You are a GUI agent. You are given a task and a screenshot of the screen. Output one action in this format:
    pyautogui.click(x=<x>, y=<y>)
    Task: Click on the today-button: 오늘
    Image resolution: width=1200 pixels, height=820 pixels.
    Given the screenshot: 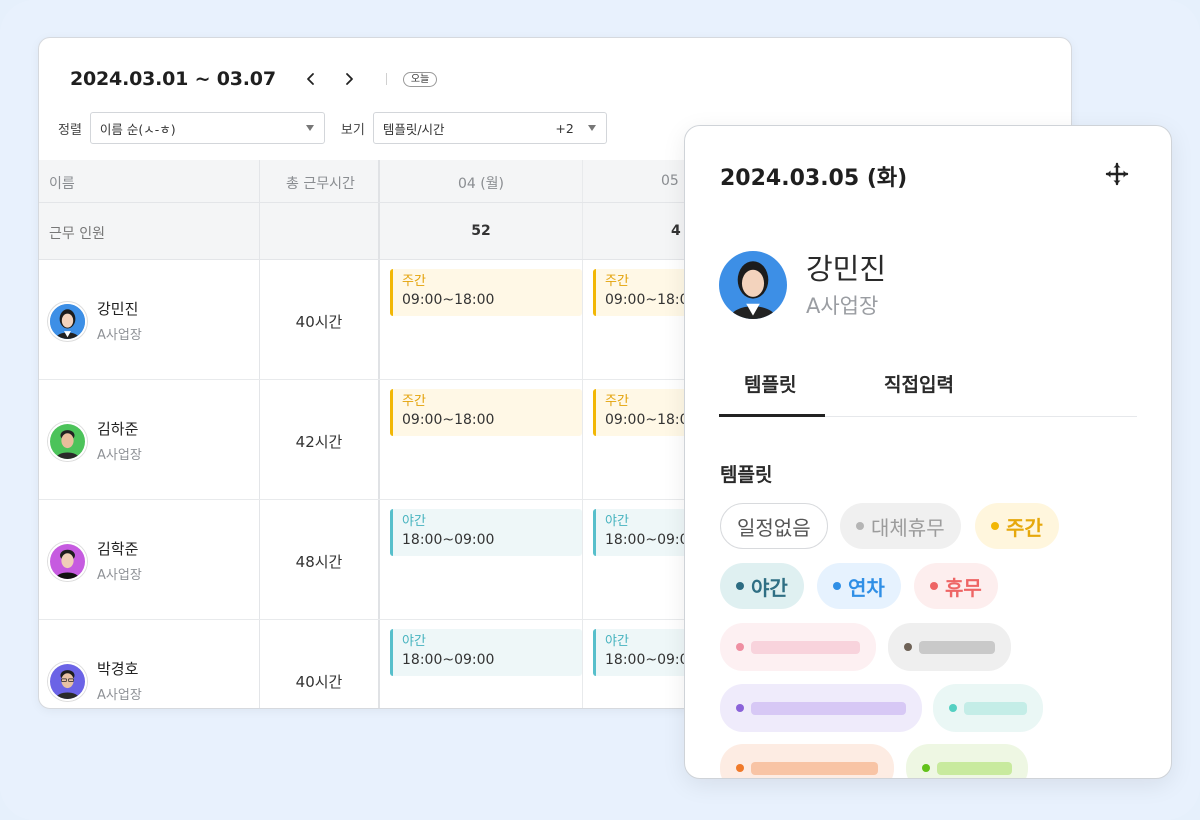 What is the action you would take?
    pyautogui.click(x=420, y=79)
    